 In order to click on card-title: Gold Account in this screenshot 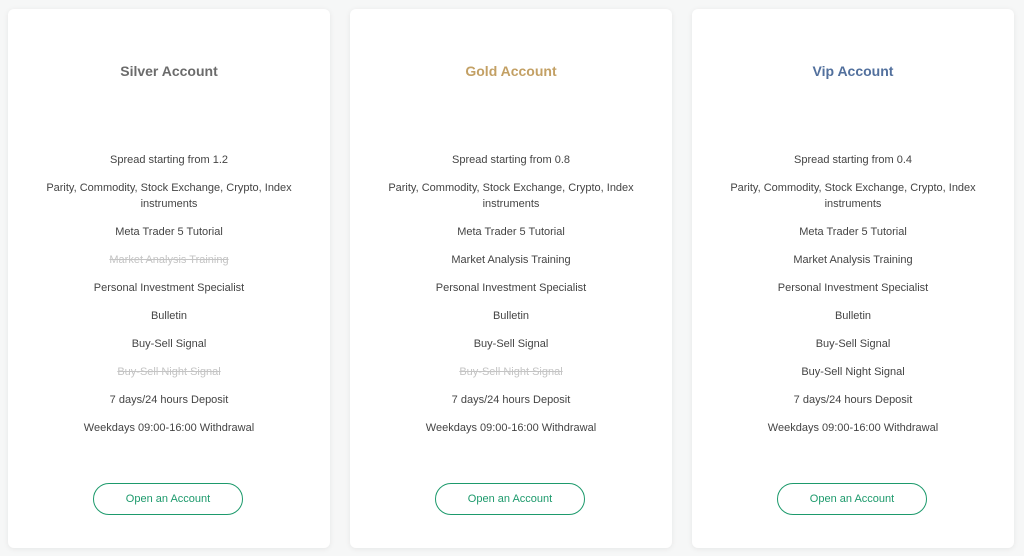, I will do `click(511, 71)`.